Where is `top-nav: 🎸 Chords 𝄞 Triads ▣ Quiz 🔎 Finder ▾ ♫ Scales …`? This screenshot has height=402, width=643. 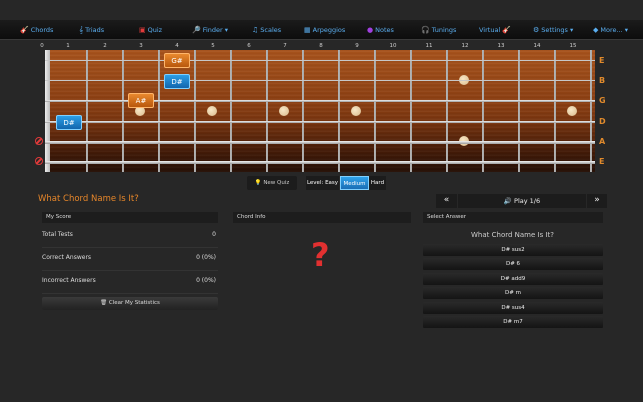 top-nav: 🎸 Chords 𝄞 Triads ▣ Quiz 🔎 Finder ▾ ♫ Scales … is located at coordinates (321, 30).